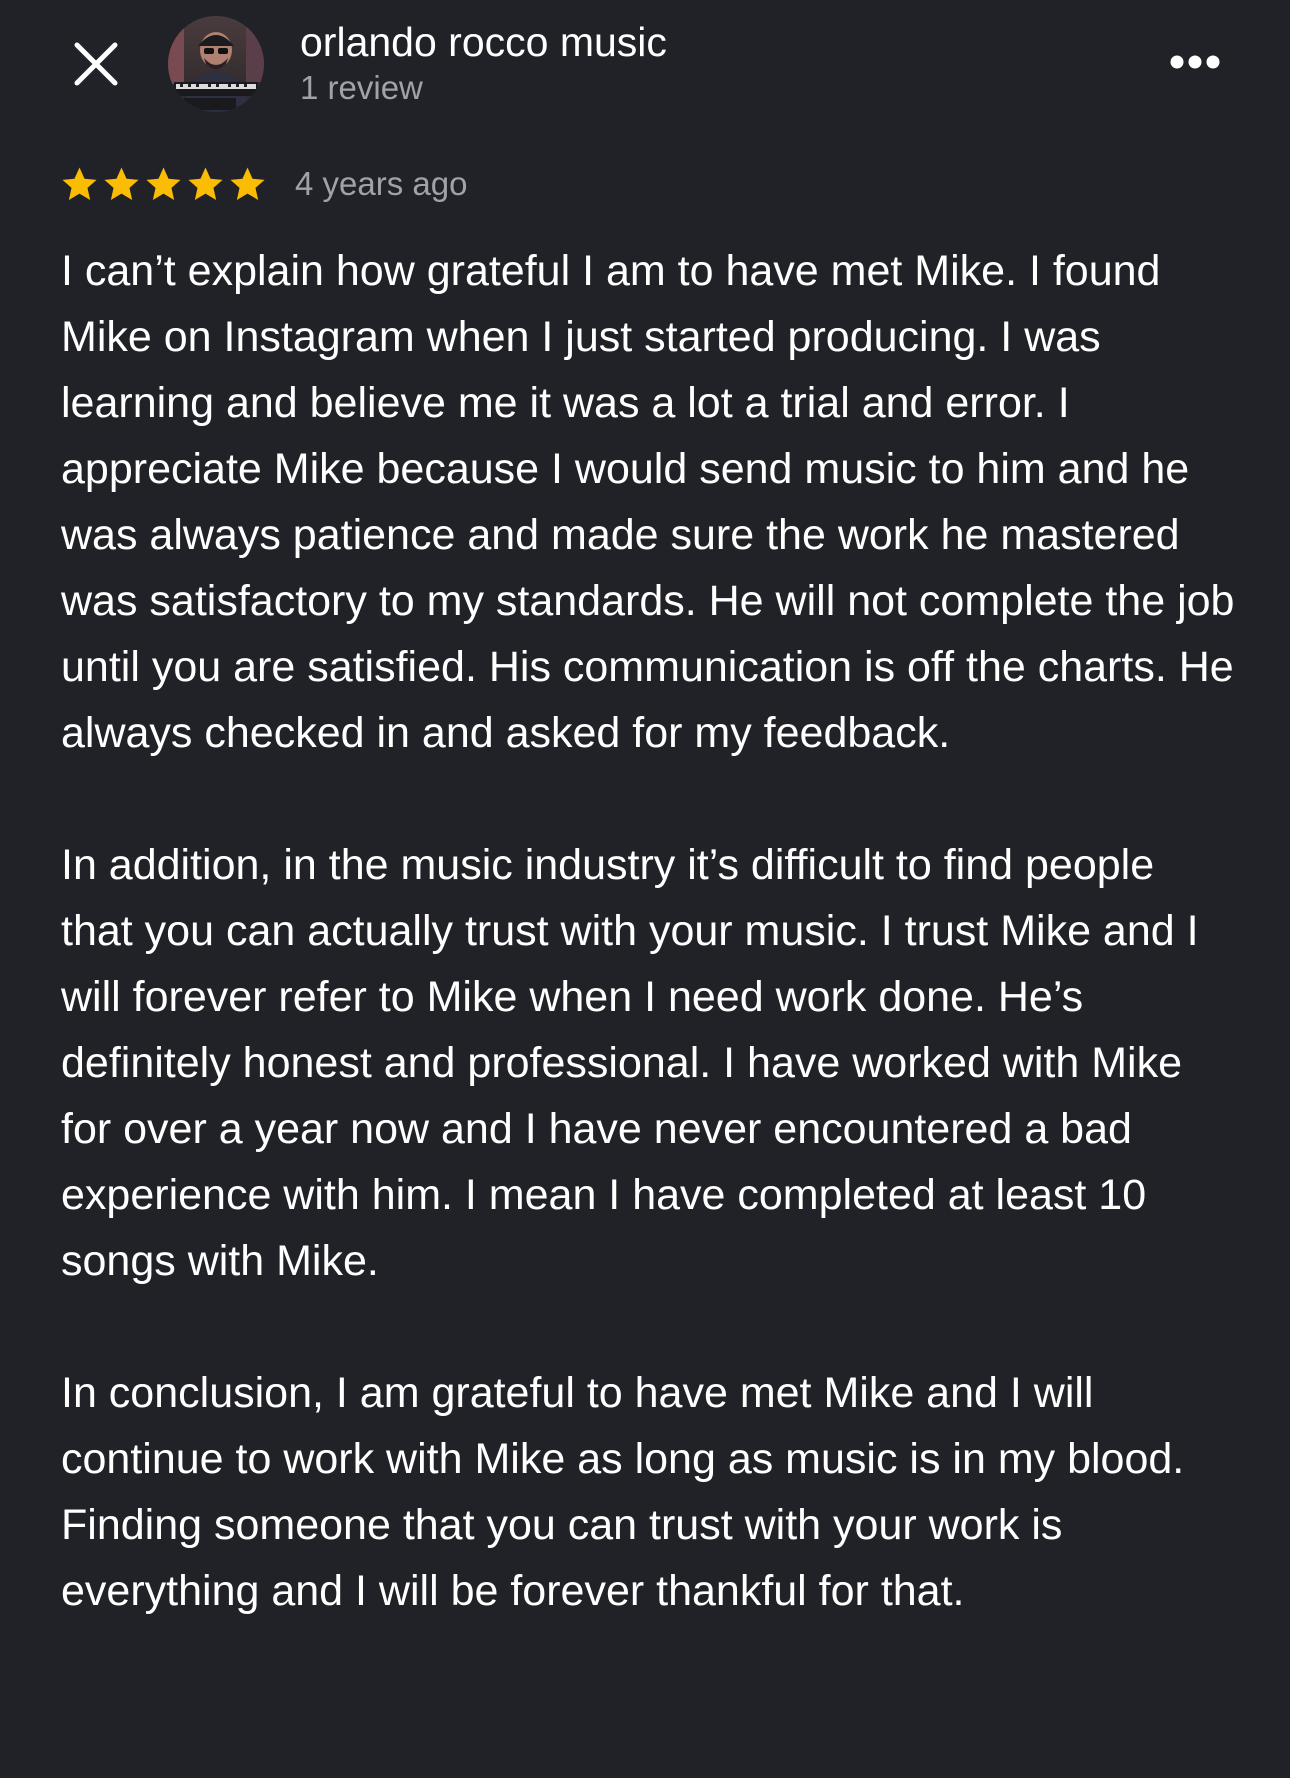 This screenshot has height=1778, width=1290. I want to click on star-rating, so click(163, 184).